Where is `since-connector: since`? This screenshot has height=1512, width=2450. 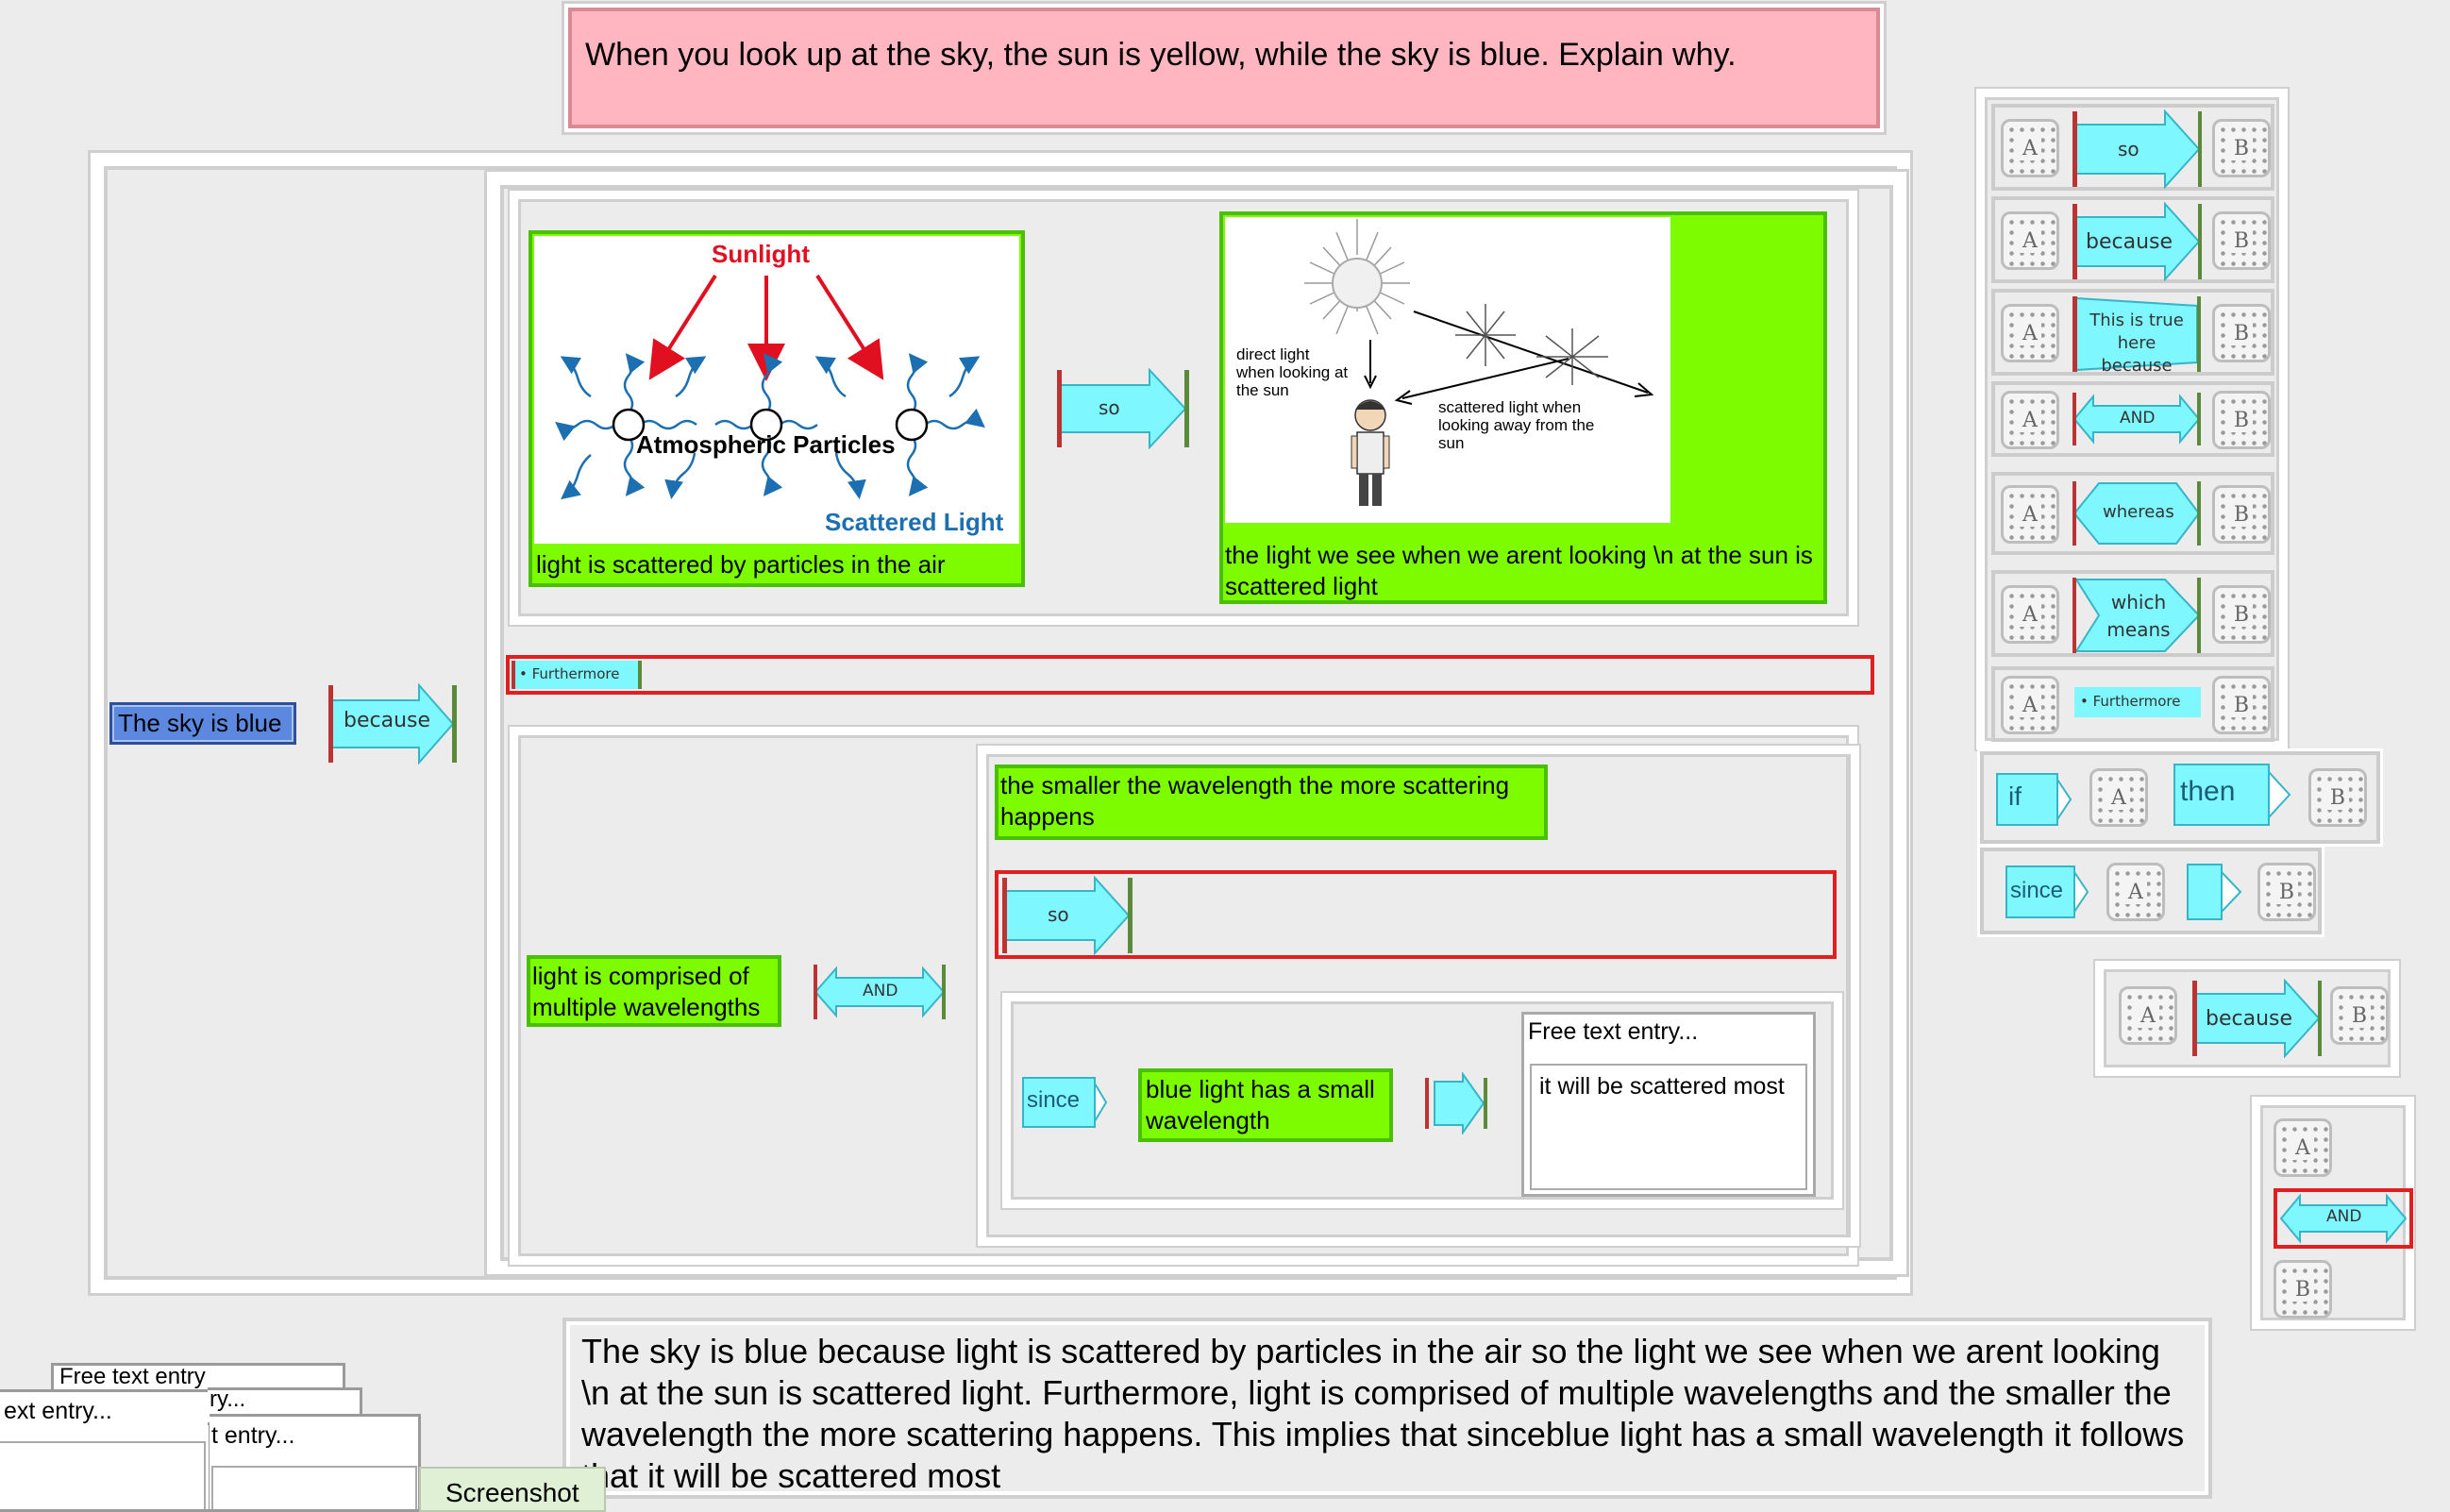 since-connector: since is located at coordinates (1065, 1102).